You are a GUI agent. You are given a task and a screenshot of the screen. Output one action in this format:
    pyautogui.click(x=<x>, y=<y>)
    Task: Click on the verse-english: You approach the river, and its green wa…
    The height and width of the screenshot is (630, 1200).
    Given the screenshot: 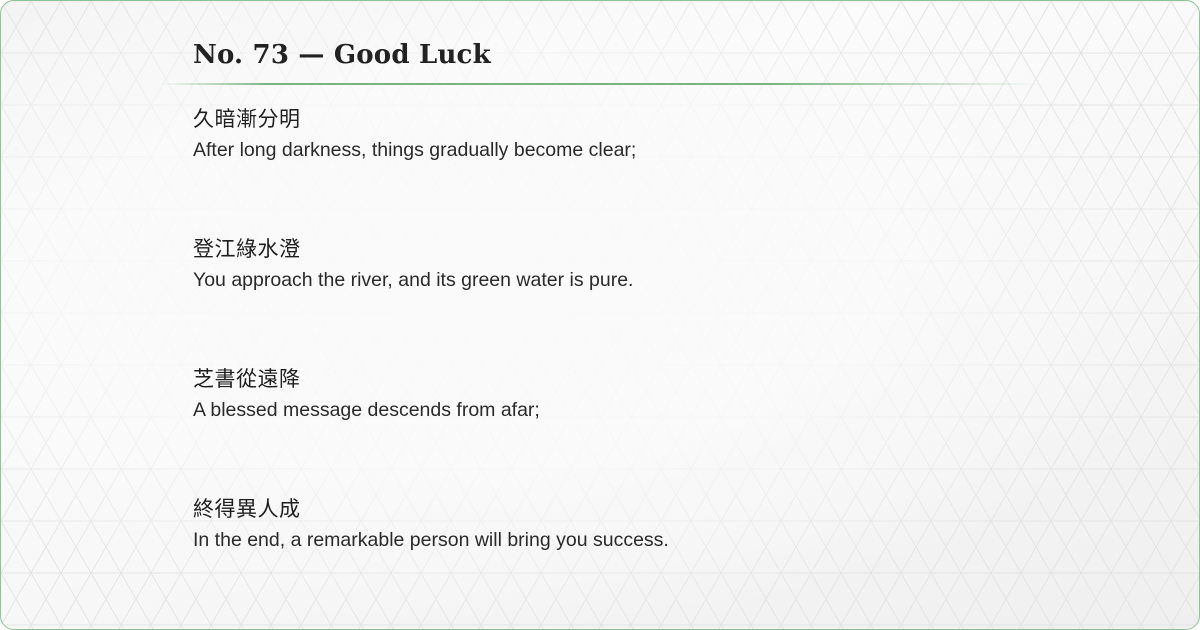 What is the action you would take?
    pyautogui.click(x=413, y=280)
    